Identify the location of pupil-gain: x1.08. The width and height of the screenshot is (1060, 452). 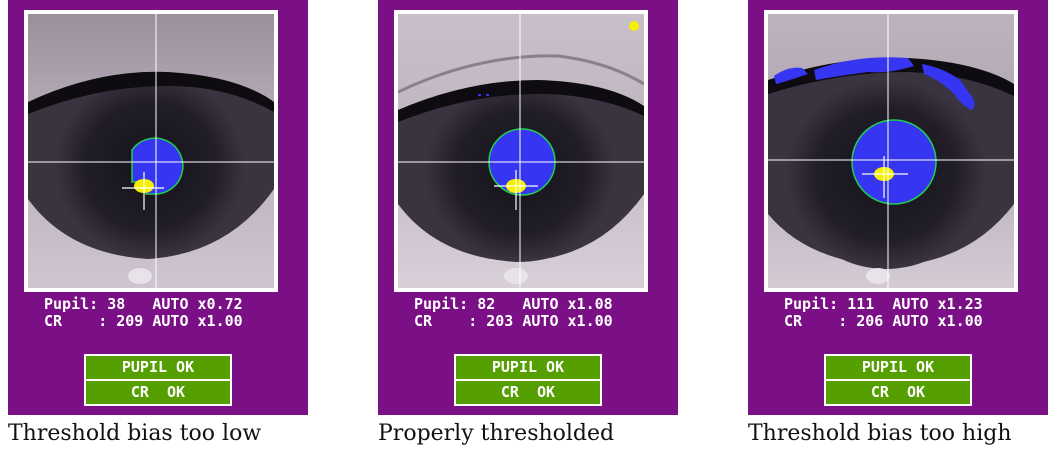
(590, 304).